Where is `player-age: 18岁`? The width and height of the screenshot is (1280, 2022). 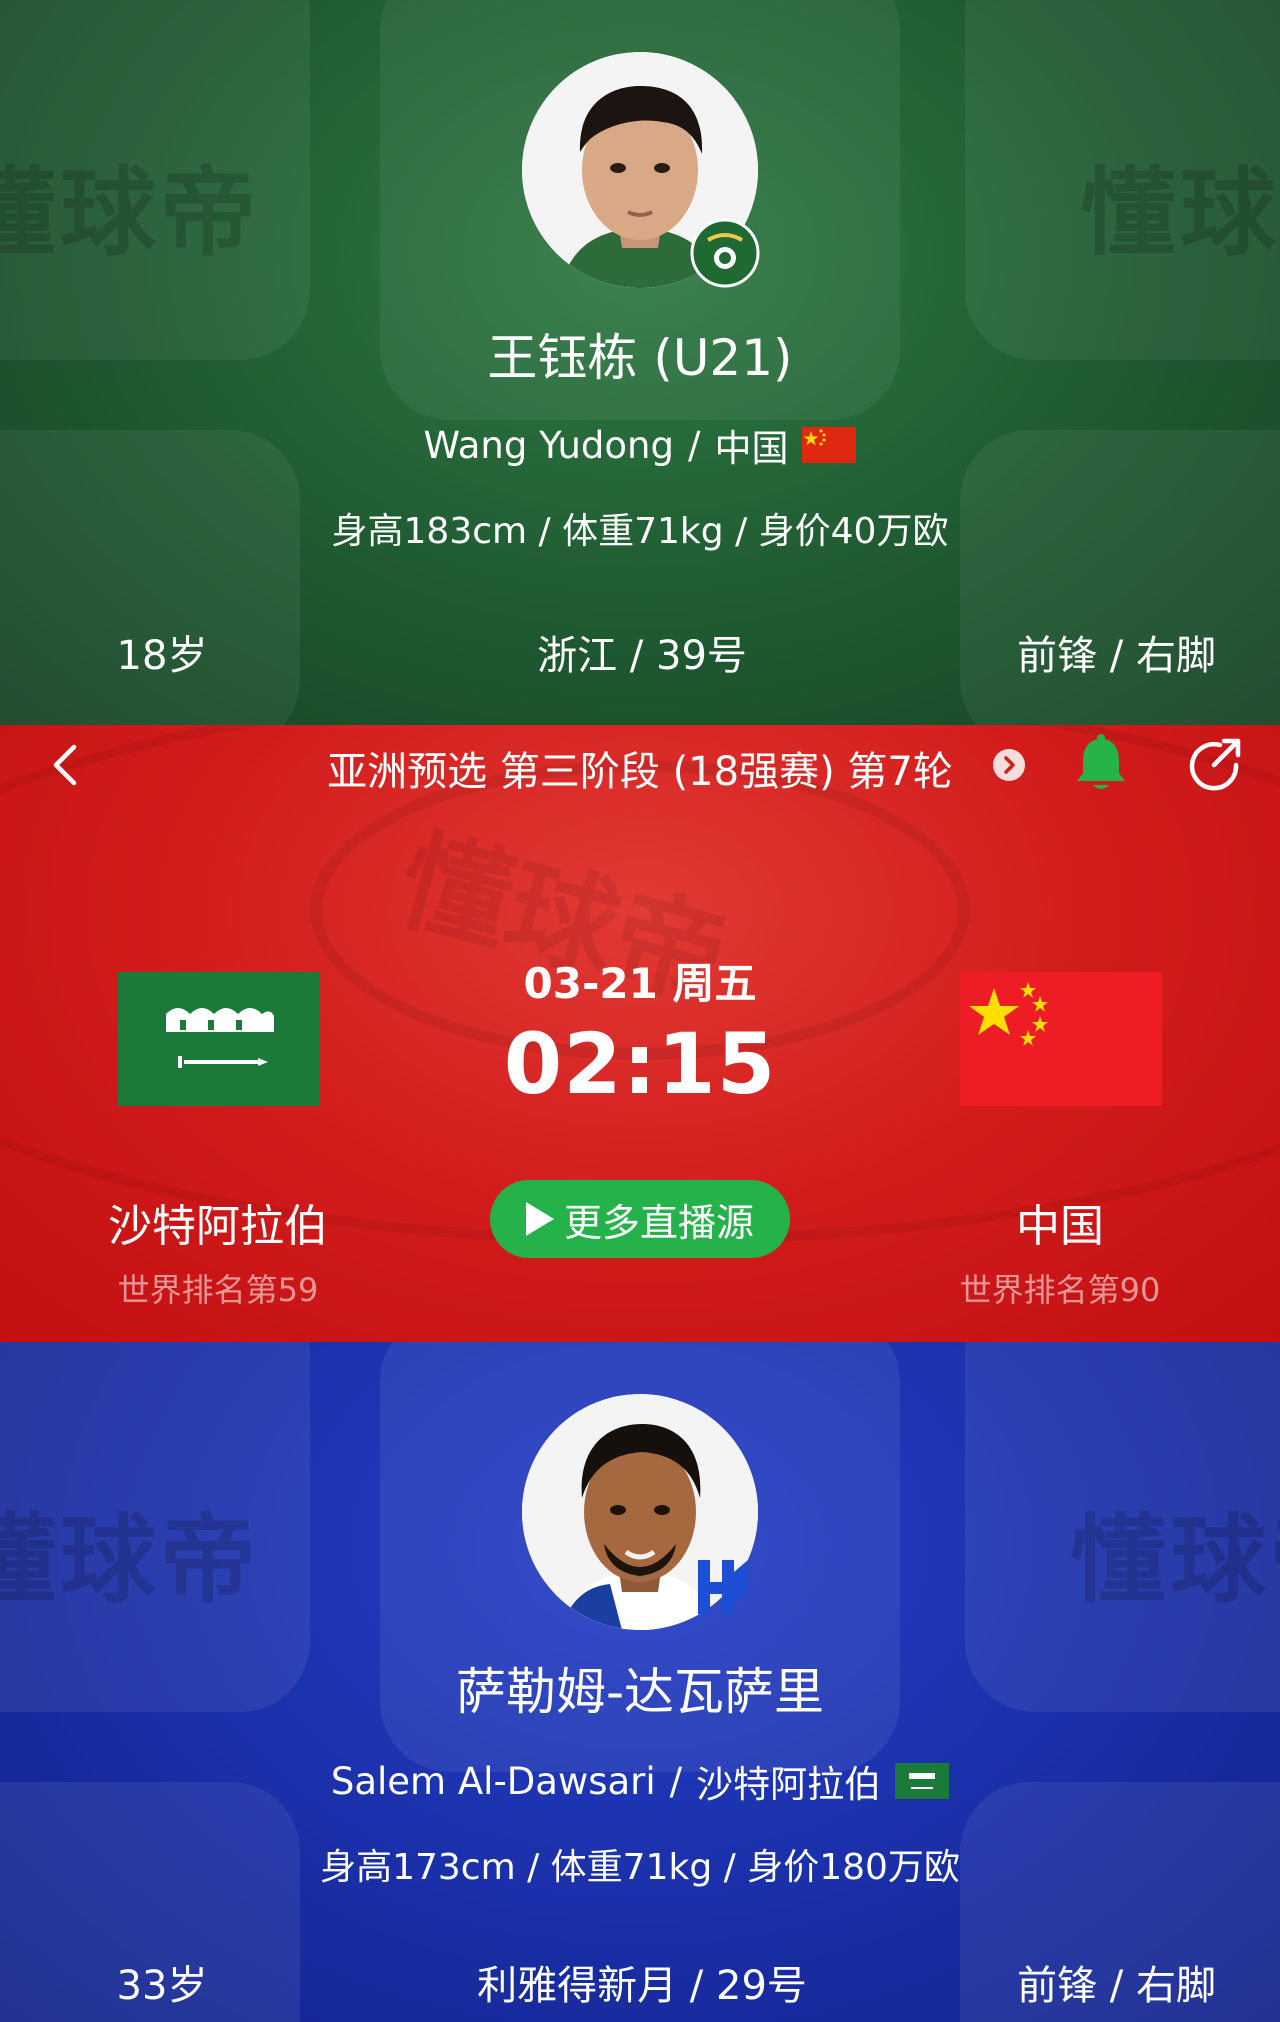
player-age: 18岁 is located at coordinates (162, 656).